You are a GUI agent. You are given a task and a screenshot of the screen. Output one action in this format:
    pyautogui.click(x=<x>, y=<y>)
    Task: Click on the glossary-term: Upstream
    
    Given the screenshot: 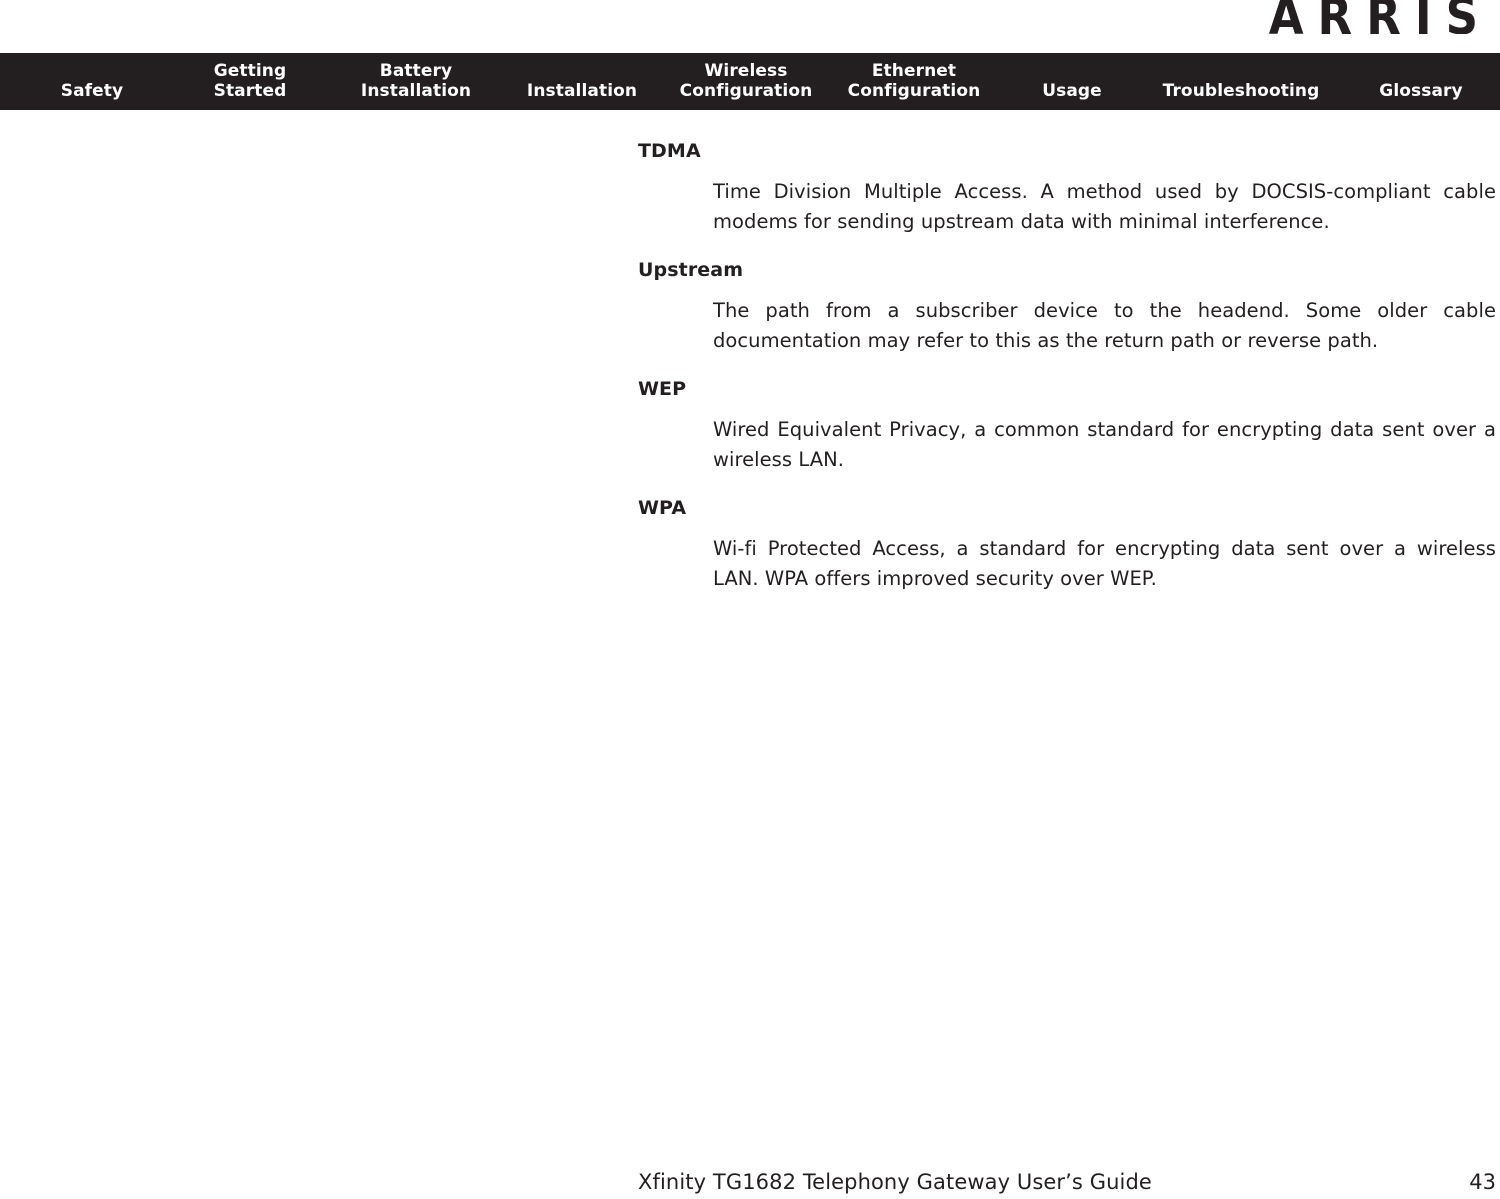 What is the action you would take?
    pyautogui.click(x=691, y=270)
    